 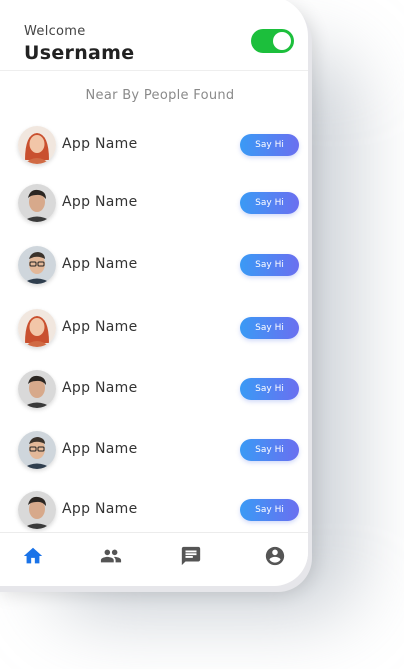 I want to click on account-icon, so click(x=275, y=556).